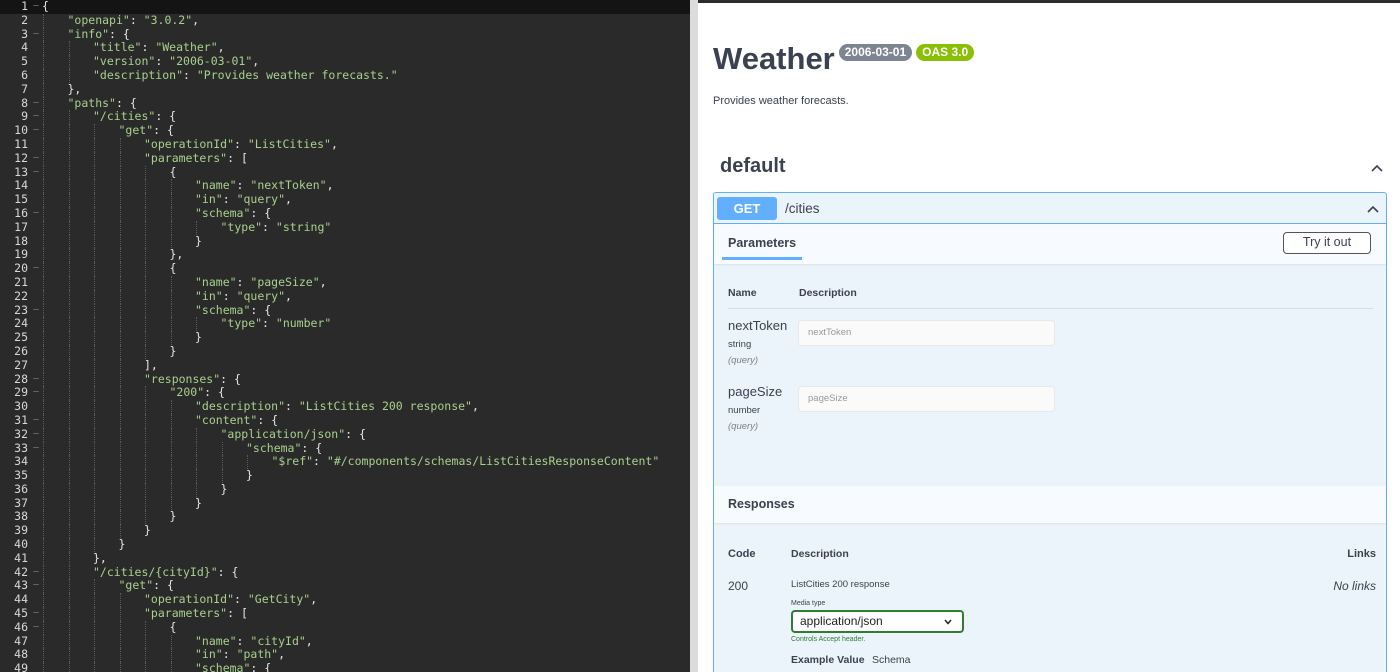 The height and width of the screenshot is (672, 1400). I want to click on code-line: 37}, so click(345, 503).